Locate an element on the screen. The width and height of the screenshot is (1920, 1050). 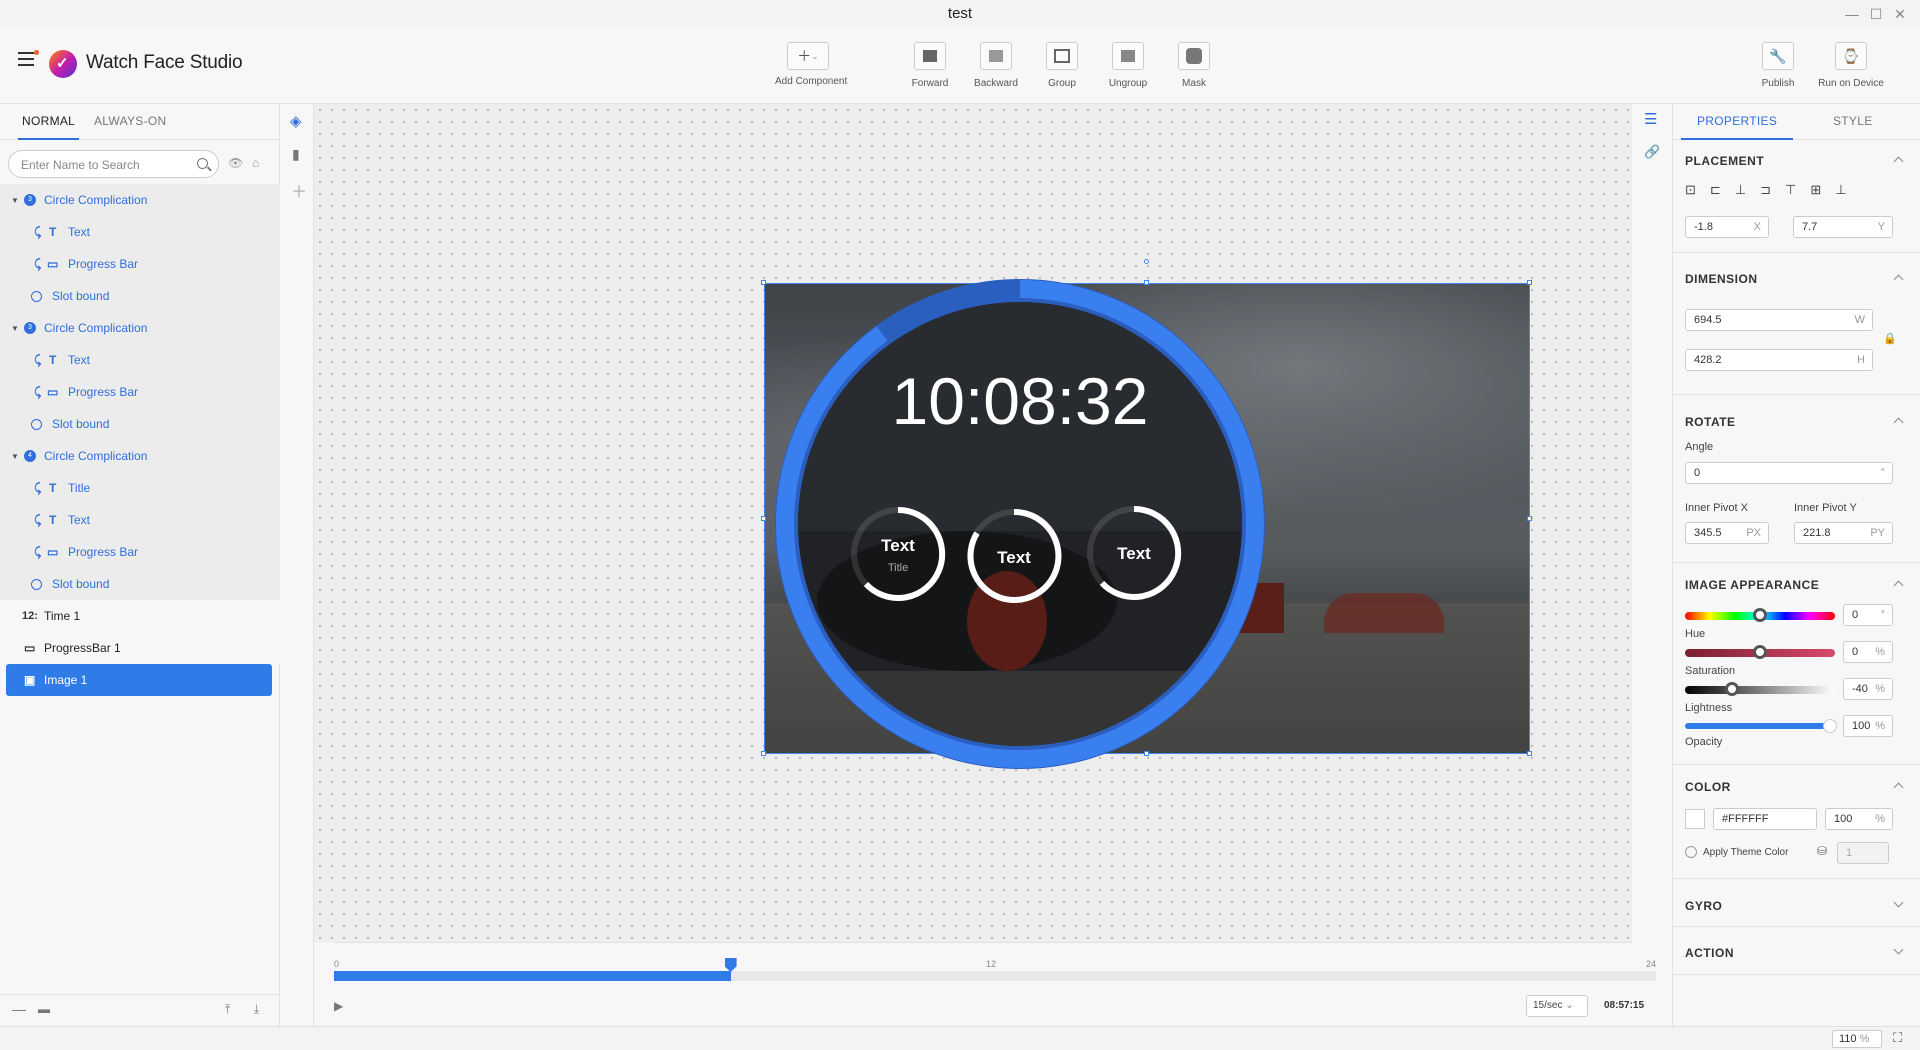
layer-image: ▣ Image 1 is located at coordinates (139, 680).